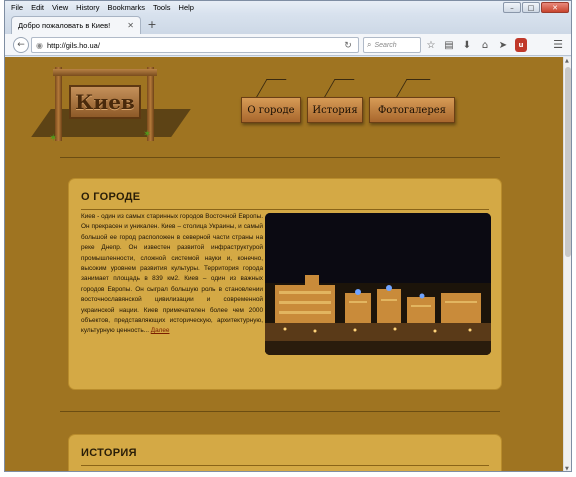  Describe the element at coordinates (111, 197) in the screenshot. I see `about-title: О ГОРОДЕ` at that location.